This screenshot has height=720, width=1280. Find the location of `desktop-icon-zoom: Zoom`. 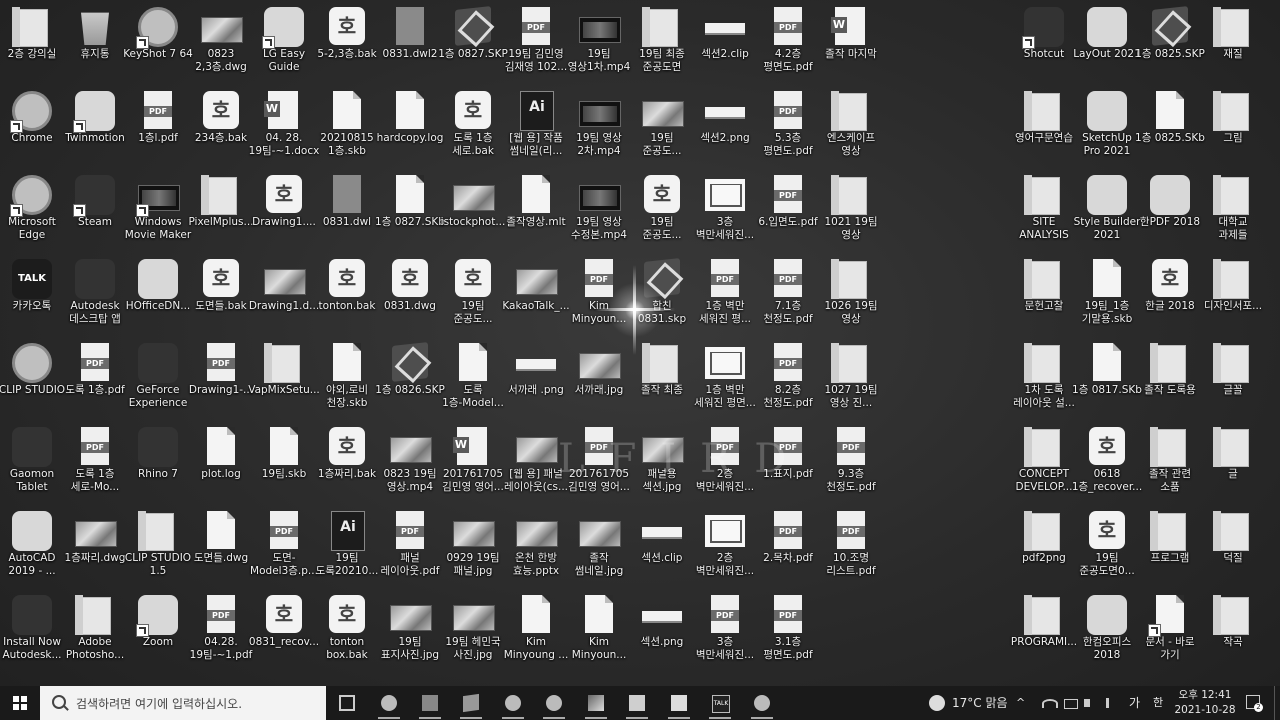

desktop-icon-zoom: Zoom is located at coordinates (158, 633).